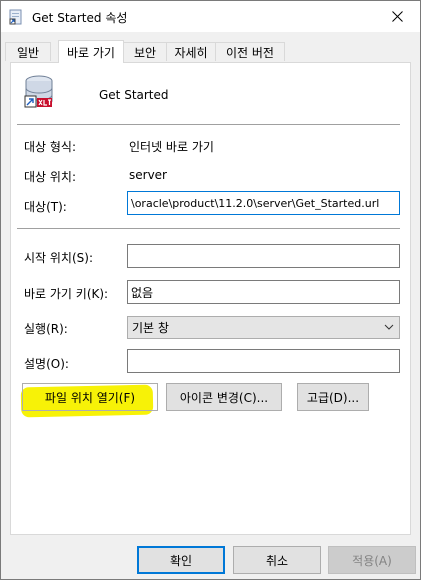 This screenshot has width=421, height=580. I want to click on comment-input, so click(263, 361).